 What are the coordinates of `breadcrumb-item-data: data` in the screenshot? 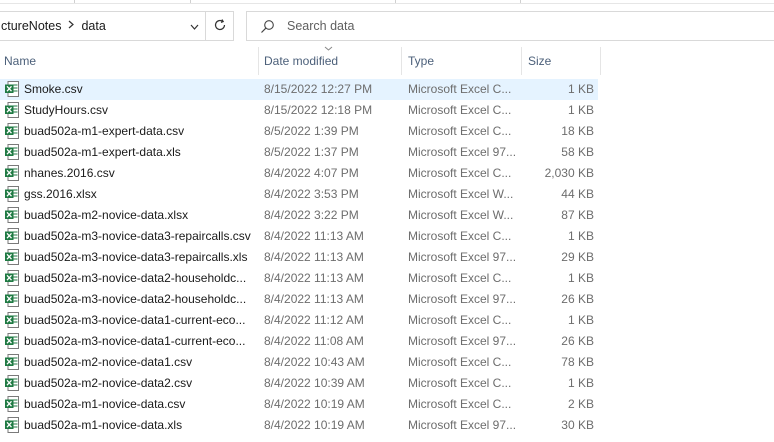 It's located at (93, 26).